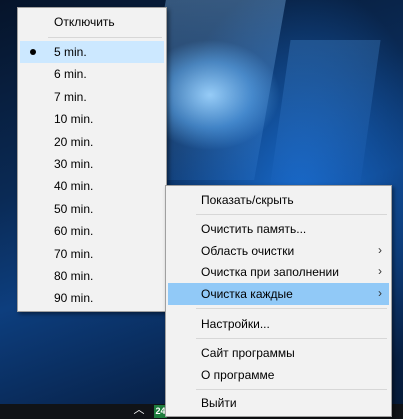 This screenshot has height=419, width=403. I want to click on wallpaper-light-beam, so click(325, 115).